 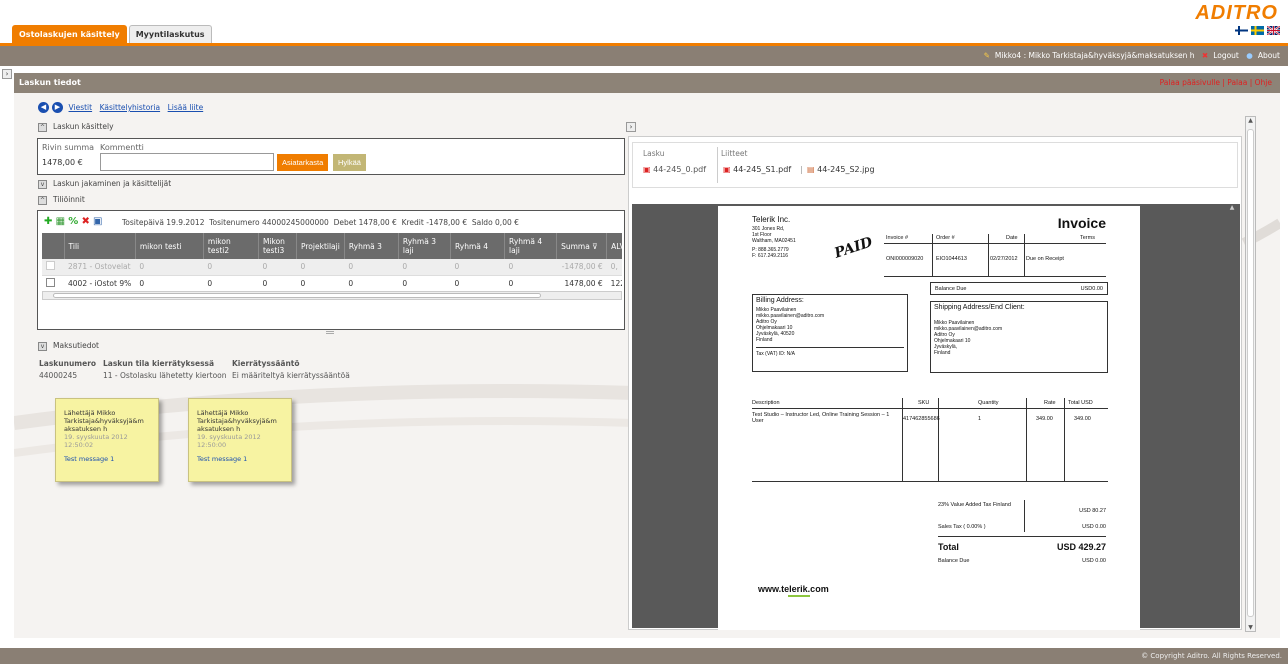 I want to click on copy-icon: ▦, so click(x=60, y=221).